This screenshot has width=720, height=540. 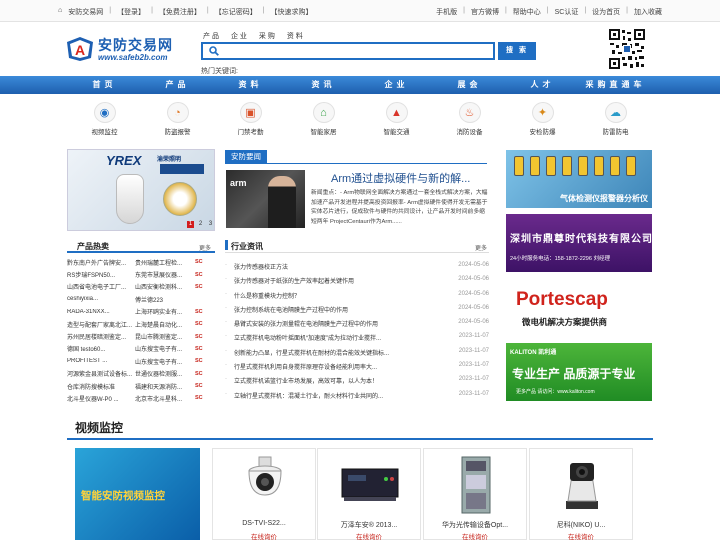 I want to click on industry-news-row: · 什么是称重模块力控制？ 2024-05-06, so click(x=357, y=298).